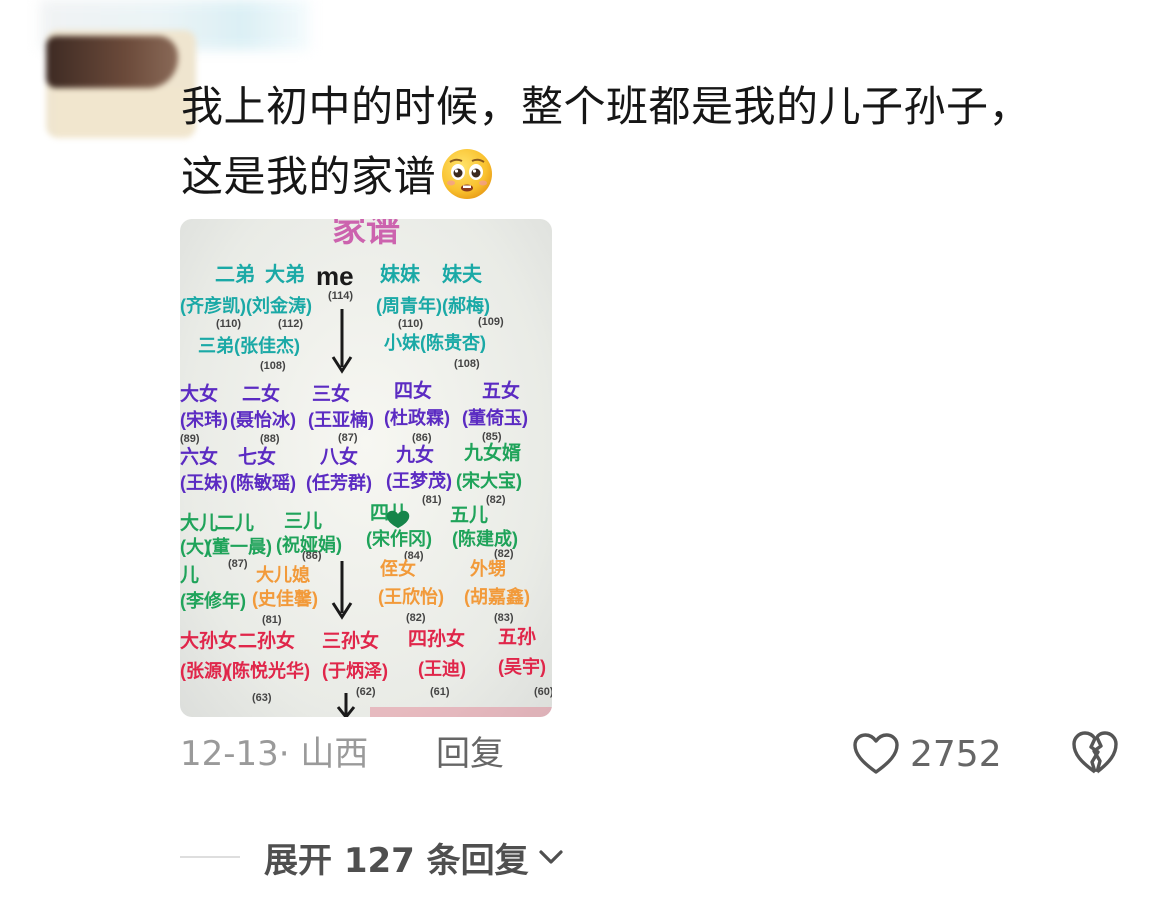 This screenshot has width=1170, height=913. What do you see at coordinates (350, 640) in the screenshot?
I see `tree-label: 三孙女` at bounding box center [350, 640].